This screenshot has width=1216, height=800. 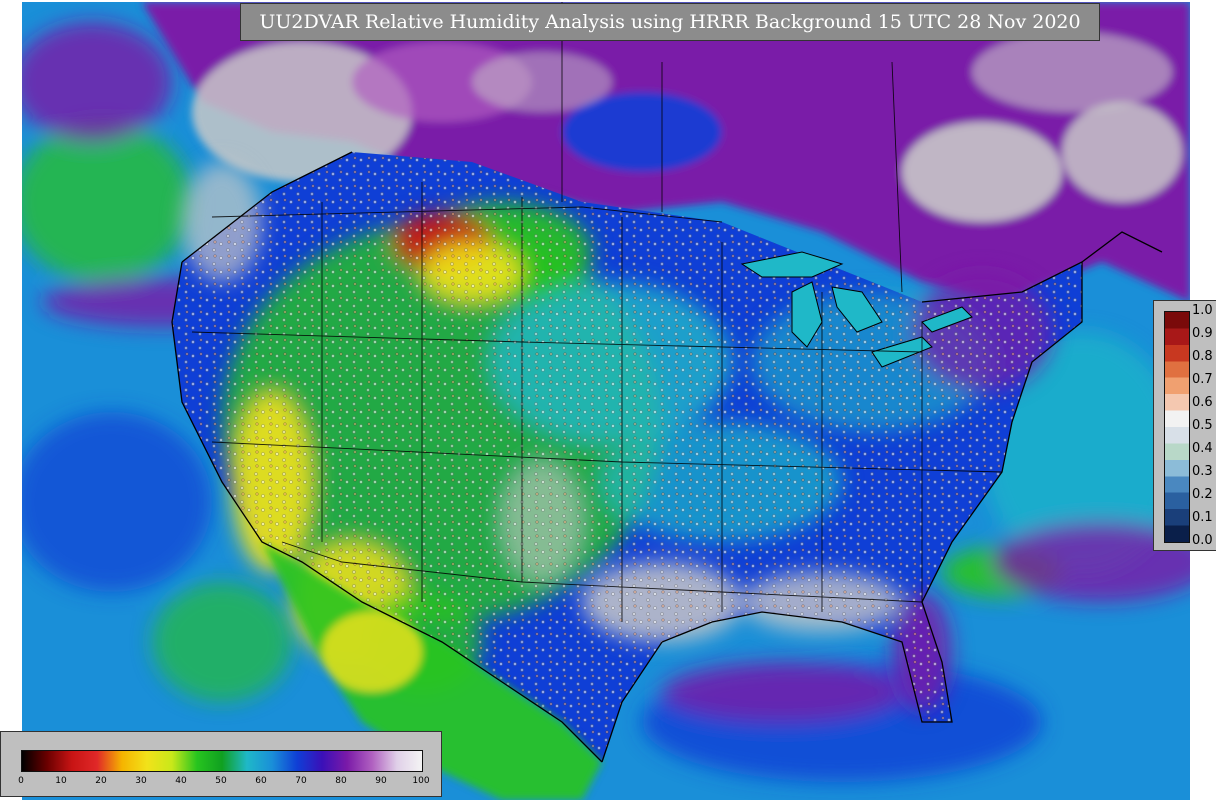 I want to click on increment-tick: 0.2, so click(x=1202, y=494).